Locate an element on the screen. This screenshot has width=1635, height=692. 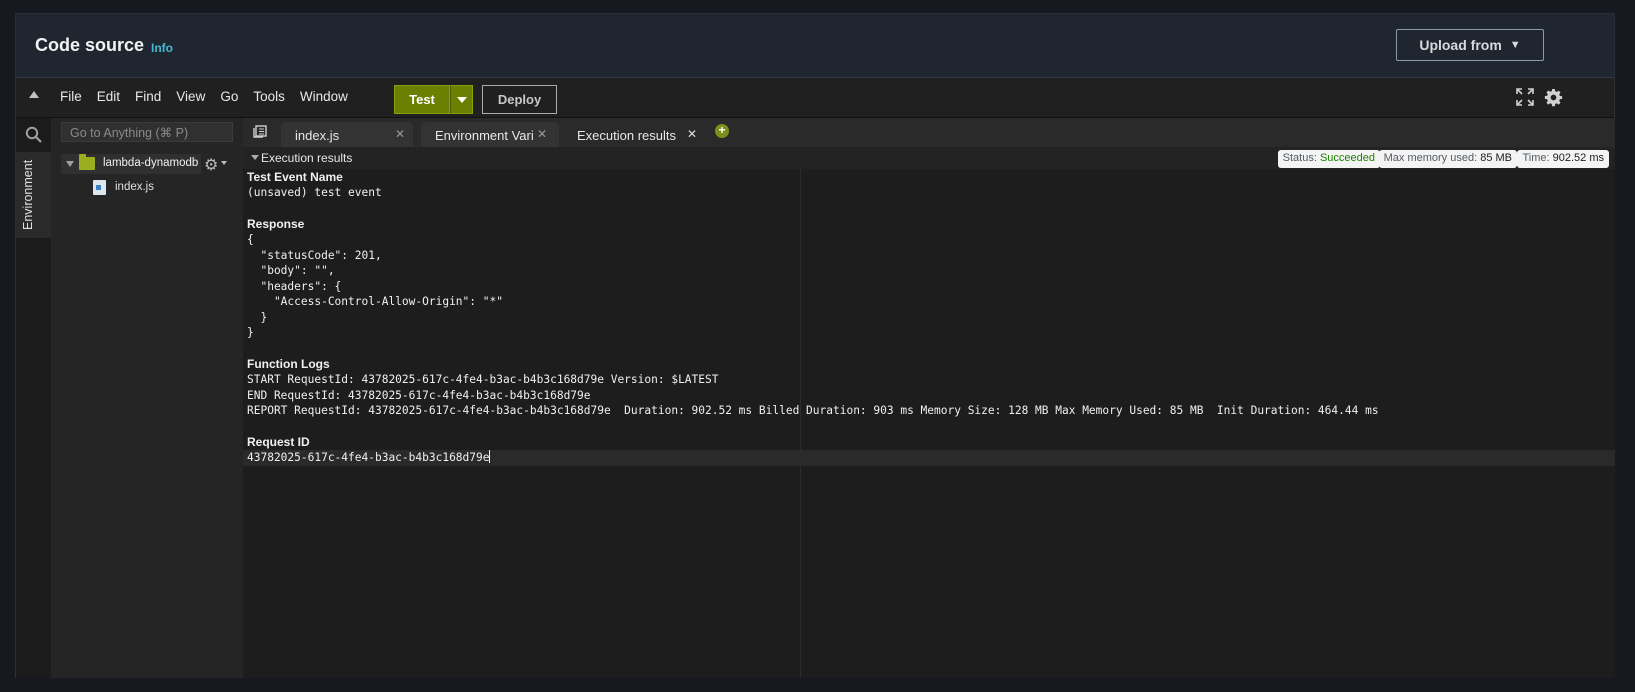
collapse-triangle-icon is located at coordinates (255, 157).